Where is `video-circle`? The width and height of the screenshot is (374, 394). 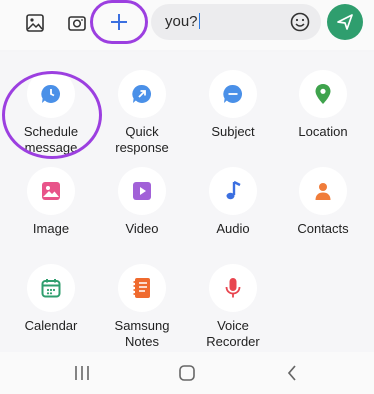 video-circle is located at coordinates (142, 191).